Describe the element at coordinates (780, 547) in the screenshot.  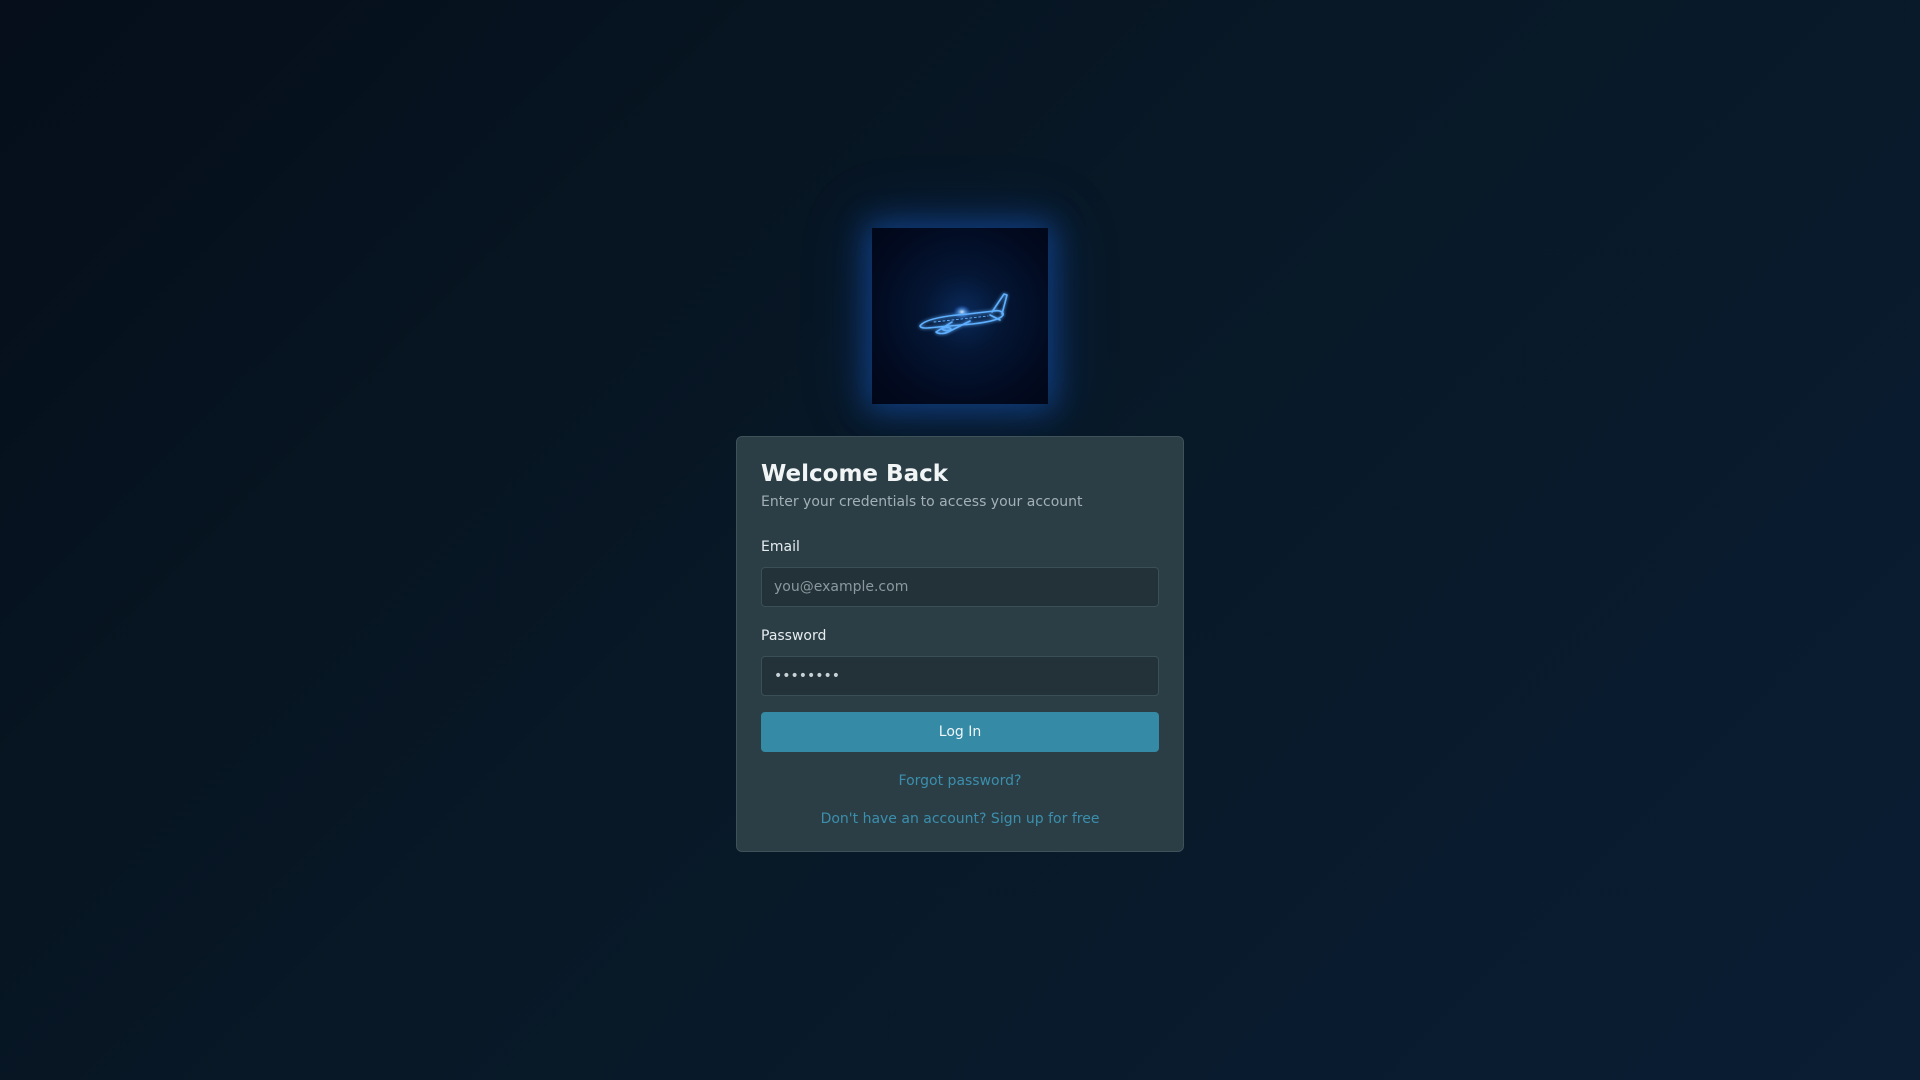
I see `email-label: Email` at that location.